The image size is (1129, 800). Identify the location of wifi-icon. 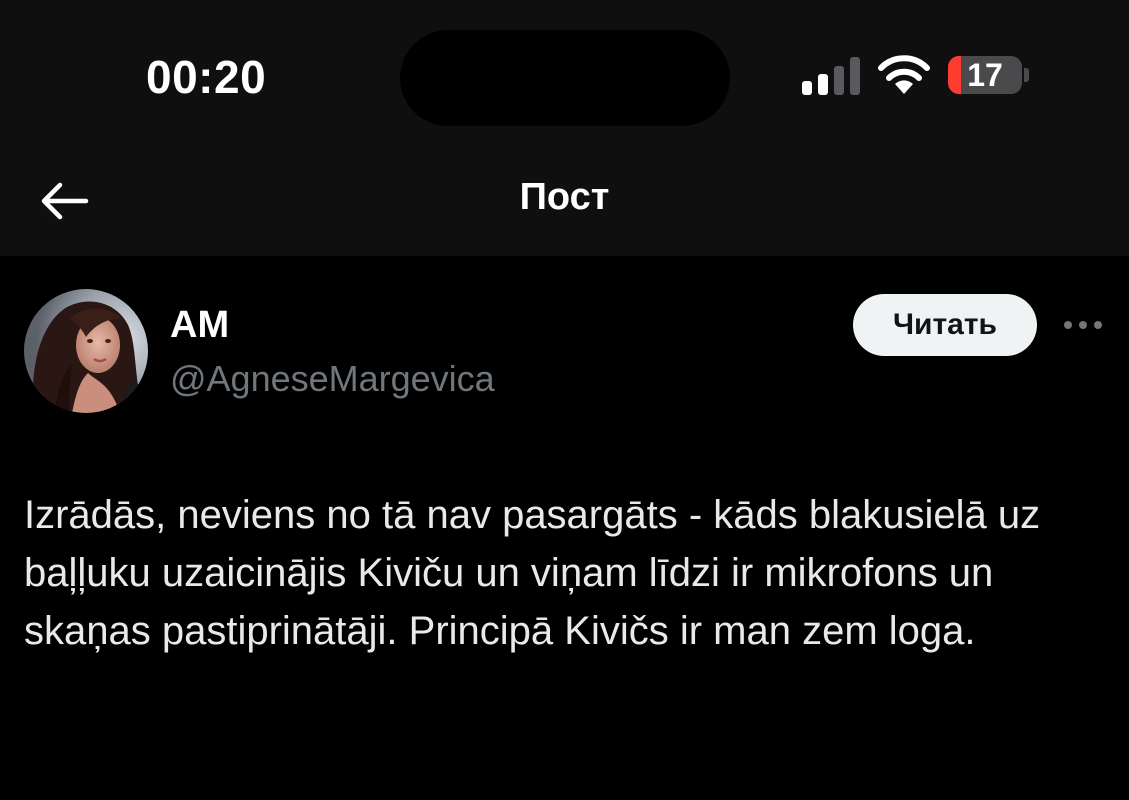
(904, 74).